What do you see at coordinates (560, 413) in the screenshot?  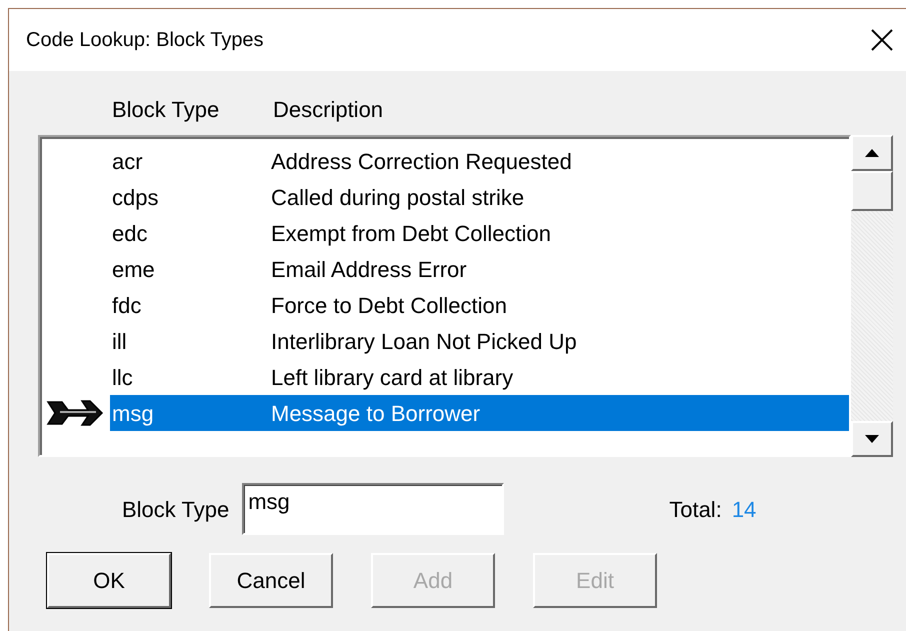 I see `description-cell: Message to Borrower` at bounding box center [560, 413].